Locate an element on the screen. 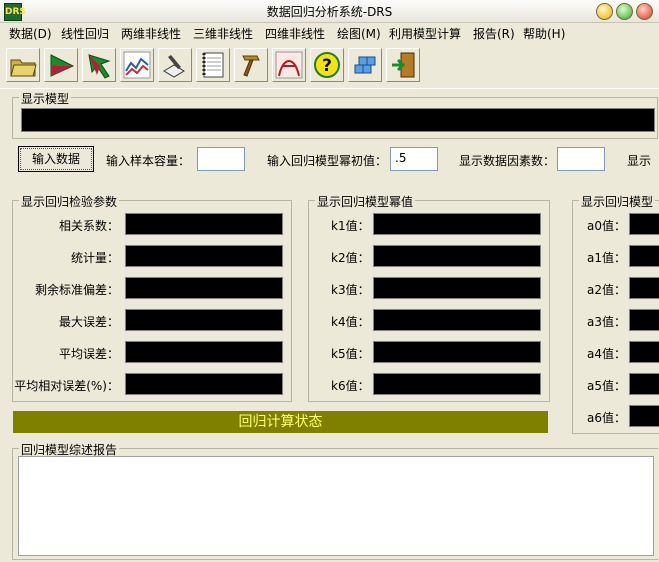 This screenshot has width=659, height=562. toolbar: ? is located at coordinates (329, 66).